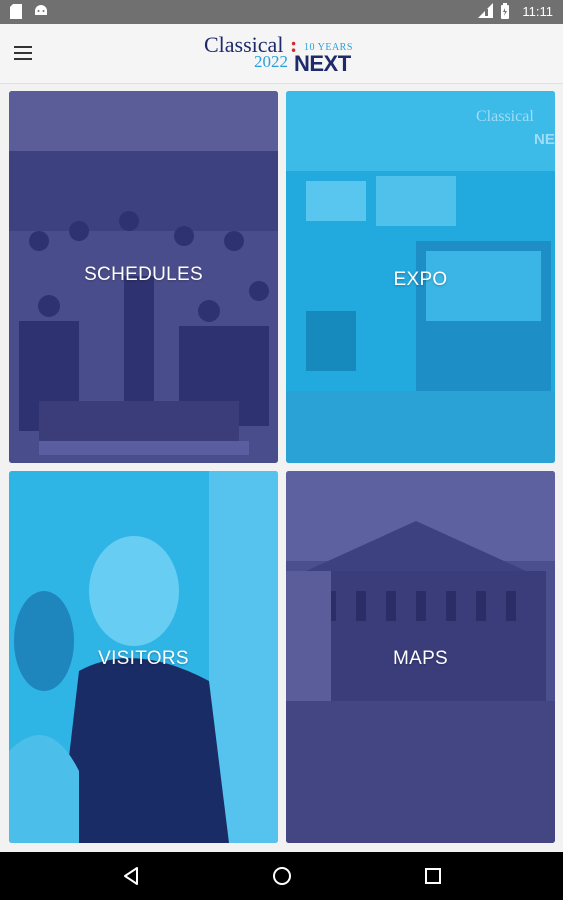 This screenshot has width=563, height=900. Describe the element at coordinates (433, 876) in the screenshot. I see `recents-square-icon` at that location.